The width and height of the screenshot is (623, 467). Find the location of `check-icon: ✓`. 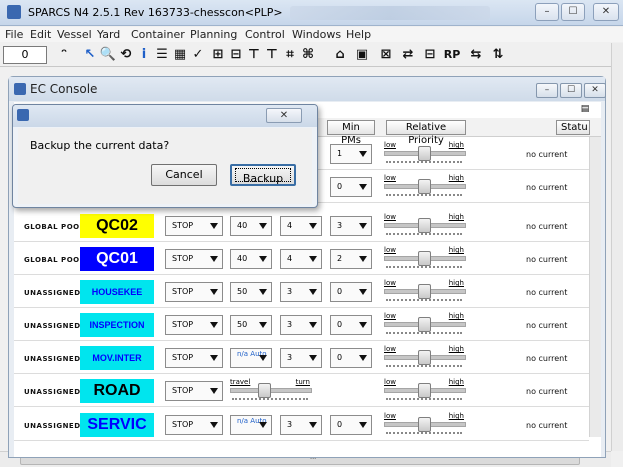

check-icon: ✓ is located at coordinates (198, 55).